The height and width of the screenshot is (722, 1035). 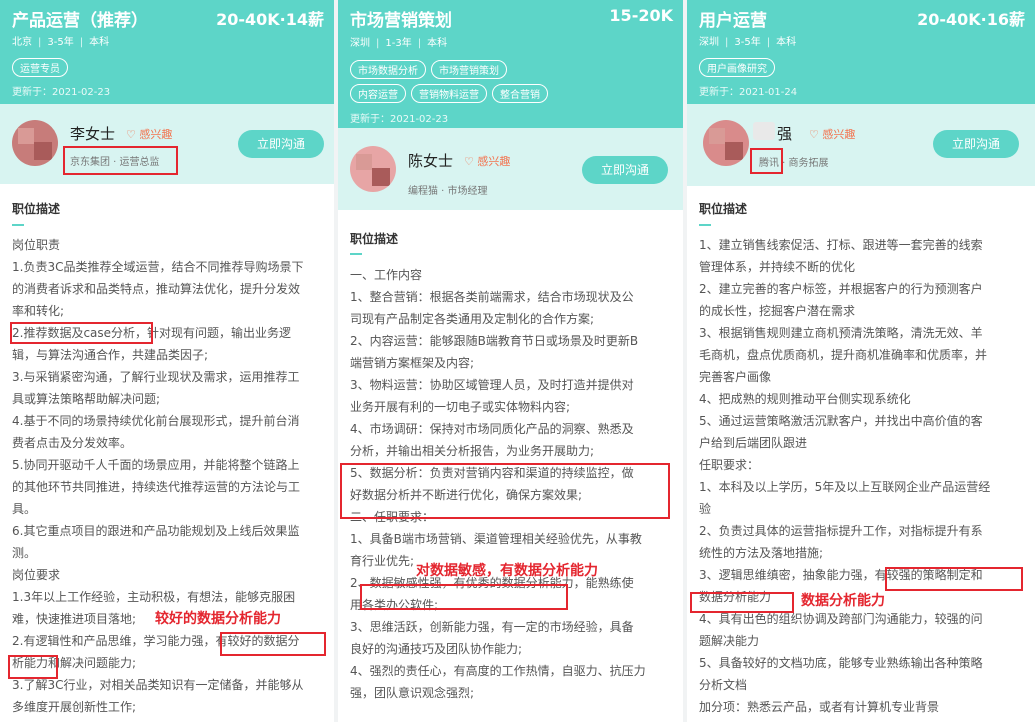 What do you see at coordinates (777, 311) in the screenshot?
I see `desc-line: 的成长性，挖掘客户潜在需求` at bounding box center [777, 311].